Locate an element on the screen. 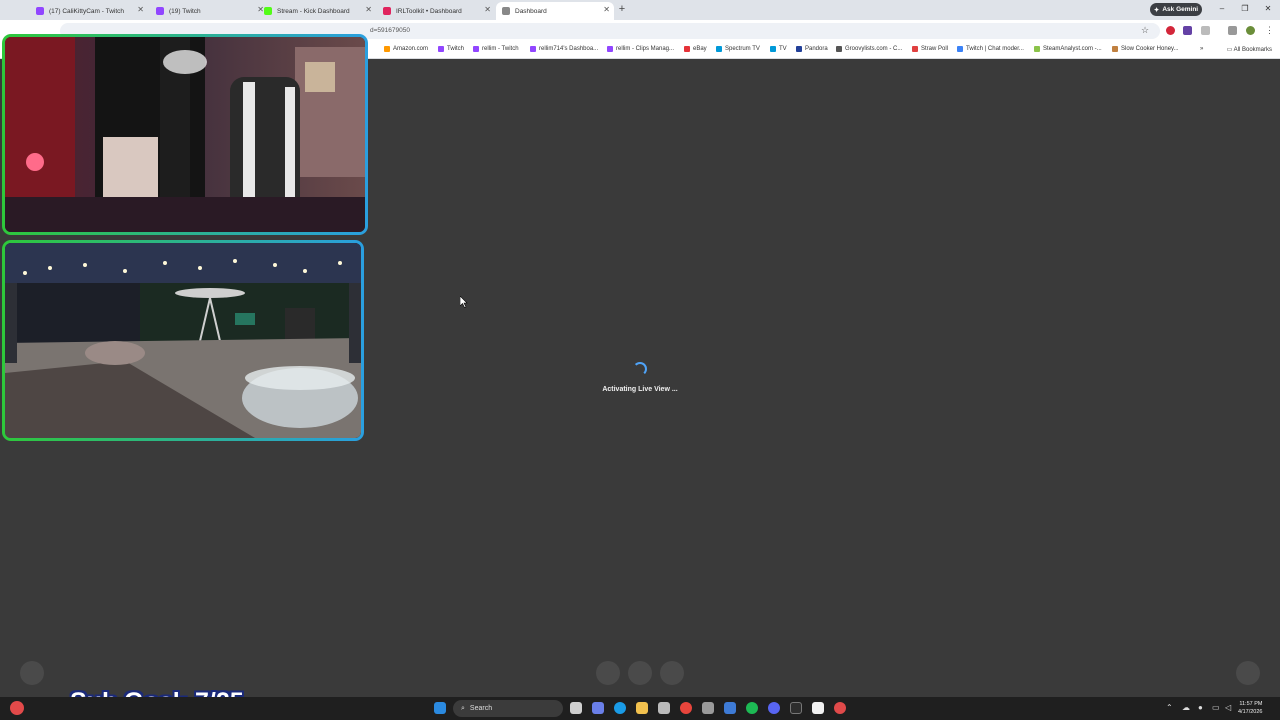 The height and width of the screenshot is (720, 1280). minimize-button: – is located at coordinates (1222, 9).